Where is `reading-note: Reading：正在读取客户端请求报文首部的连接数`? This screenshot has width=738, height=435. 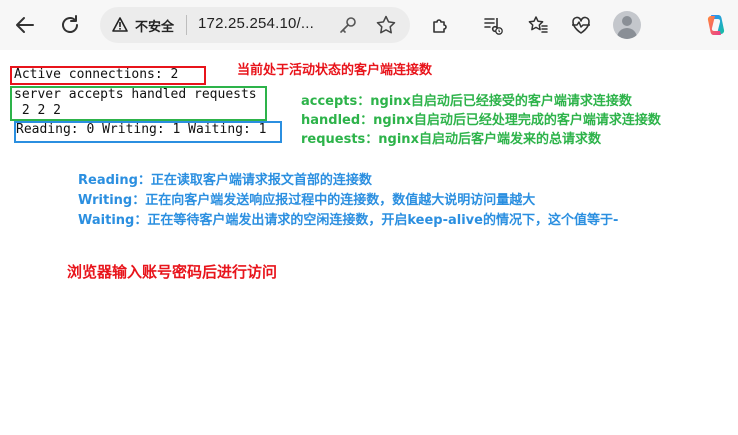 reading-note: Reading：正在读取客户端请求报文首部的连接数 is located at coordinates (225, 180).